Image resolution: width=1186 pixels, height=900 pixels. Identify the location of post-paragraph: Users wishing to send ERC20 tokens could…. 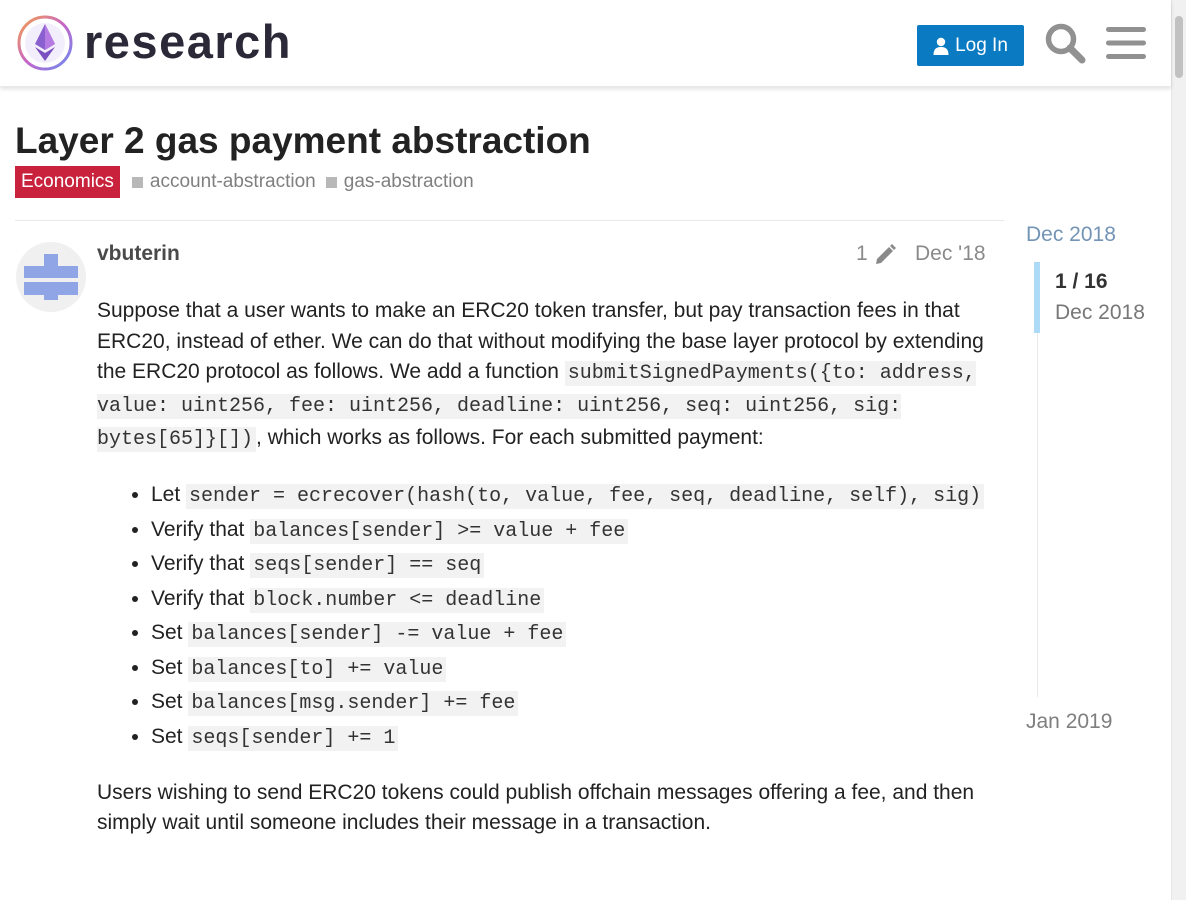
(536, 807).